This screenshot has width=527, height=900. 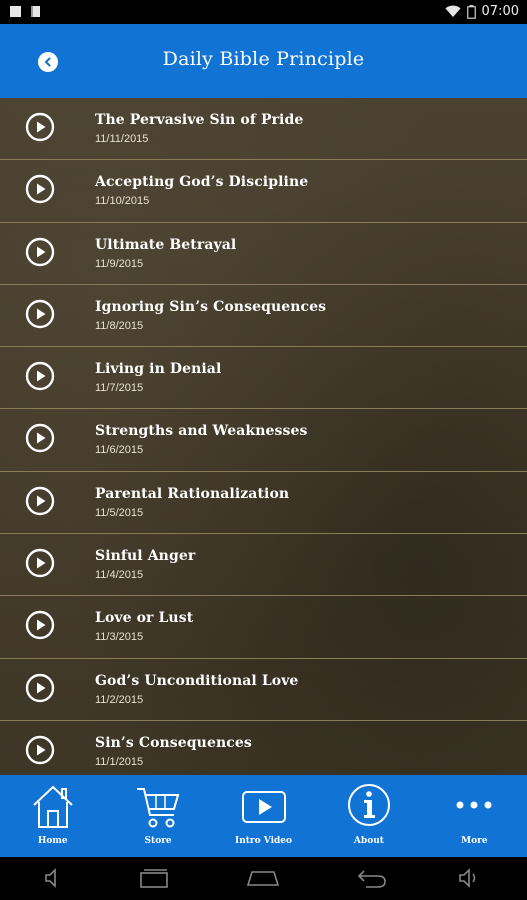 I want to click on item-date: 11/10/2015, so click(x=122, y=201).